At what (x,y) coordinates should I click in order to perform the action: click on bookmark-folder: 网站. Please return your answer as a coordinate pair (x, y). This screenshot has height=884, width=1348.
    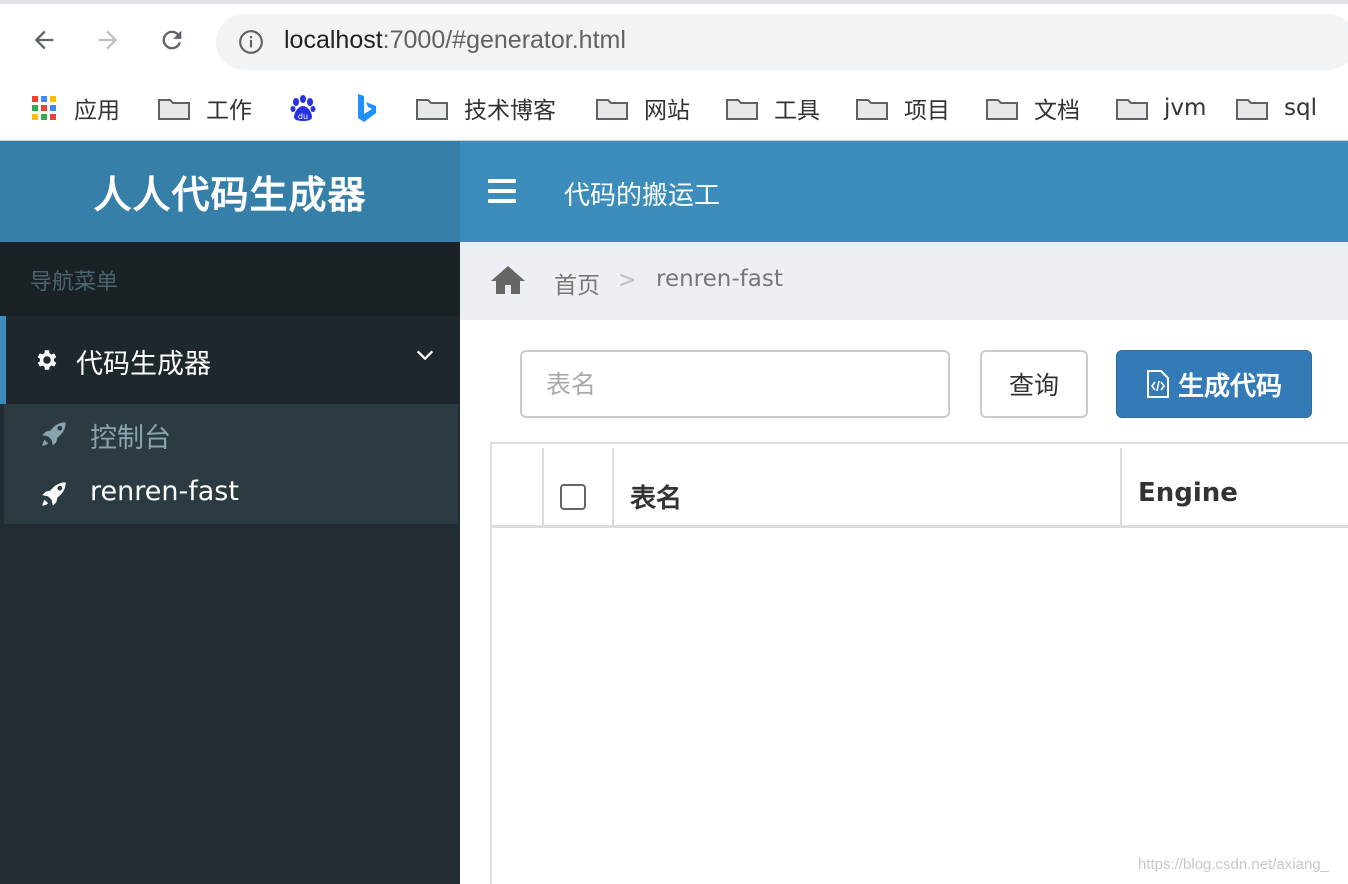
    Looking at the image, I should click on (643, 108).